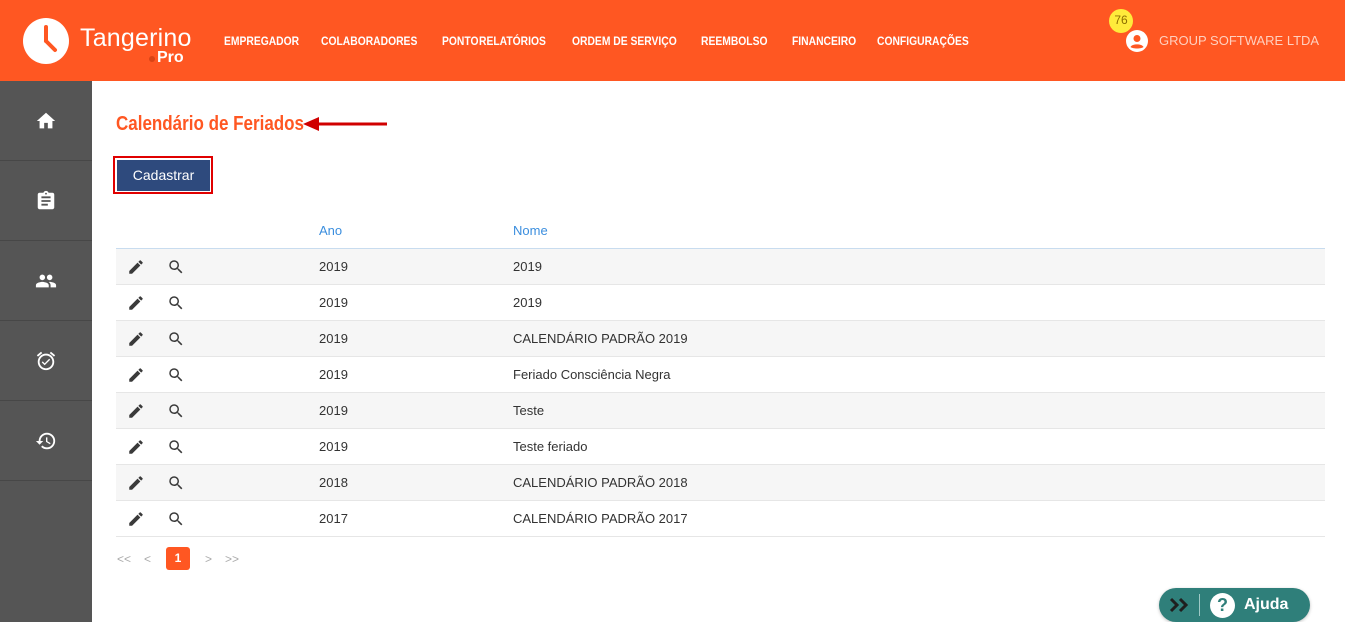  What do you see at coordinates (210, 124) in the screenshot?
I see `page-title: Calendário de Feriados` at bounding box center [210, 124].